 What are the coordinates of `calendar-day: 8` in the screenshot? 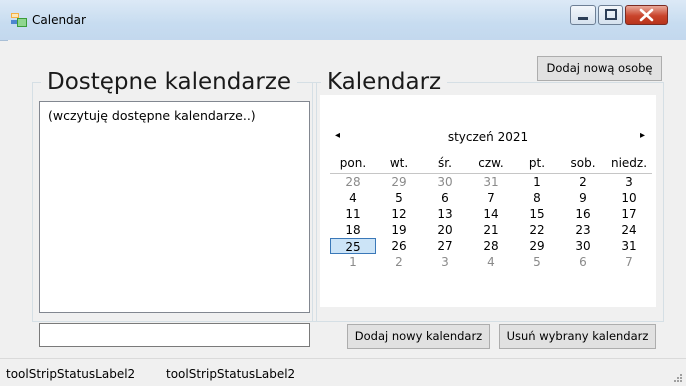 It's located at (537, 198).